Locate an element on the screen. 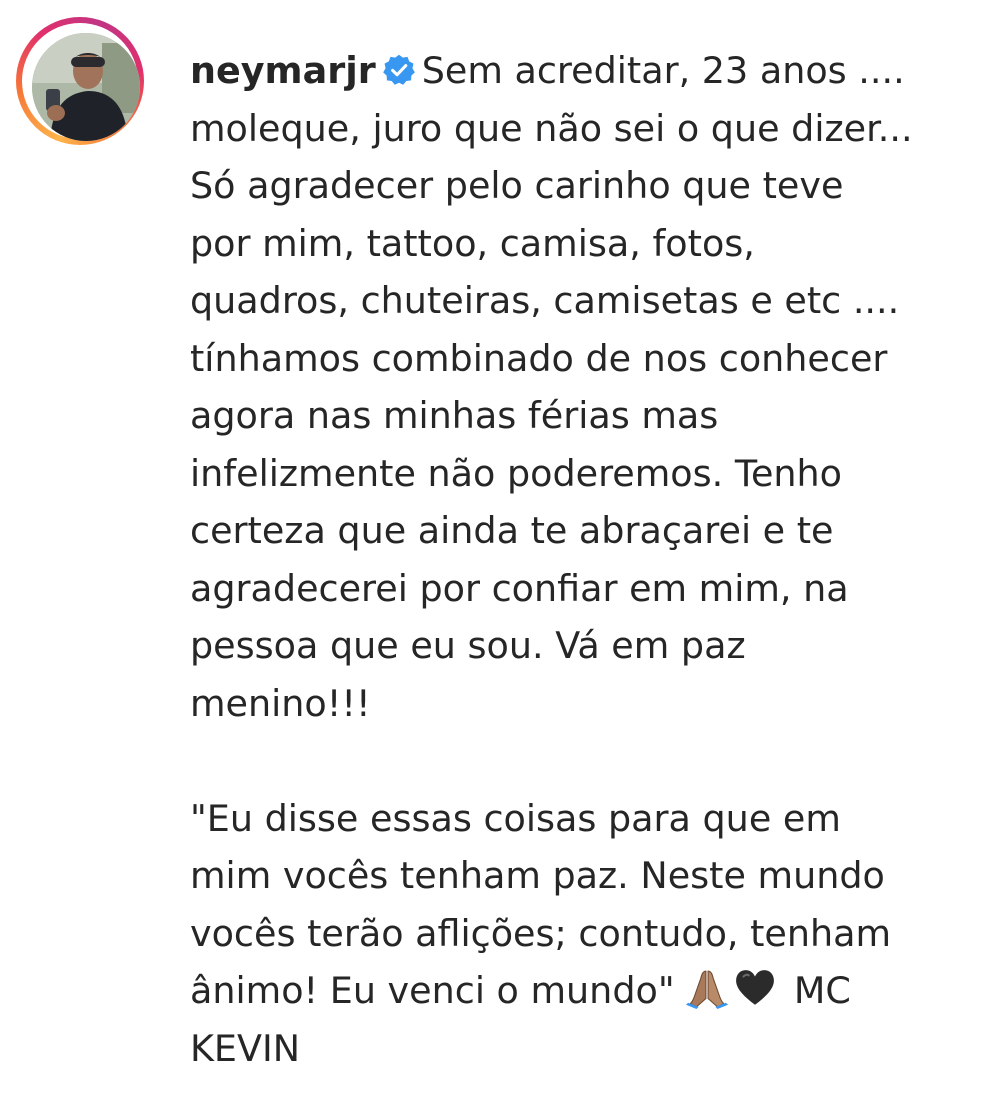 The image size is (1000, 1106). caption-line: tínhamos combinado de nos conhecer is located at coordinates (539, 358).